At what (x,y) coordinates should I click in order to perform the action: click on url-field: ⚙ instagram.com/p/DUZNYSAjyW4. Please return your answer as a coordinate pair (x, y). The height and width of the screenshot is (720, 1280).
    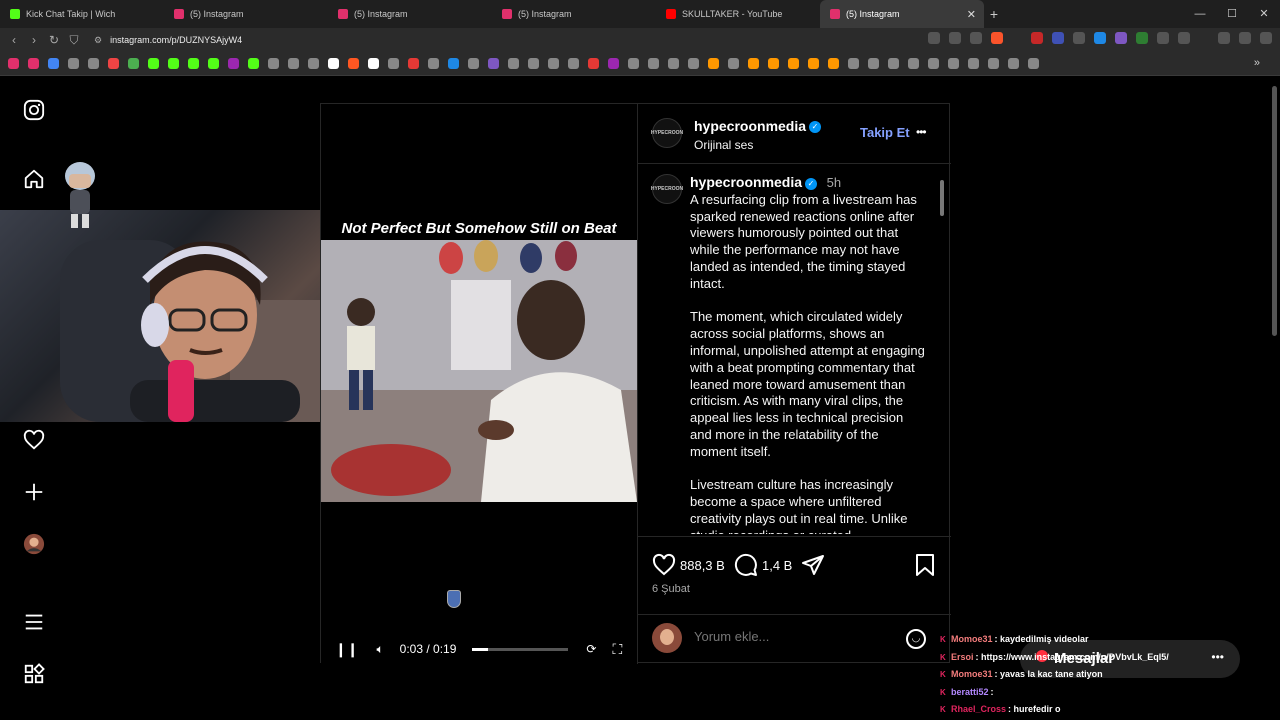
    Looking at the image, I should click on (168, 40).